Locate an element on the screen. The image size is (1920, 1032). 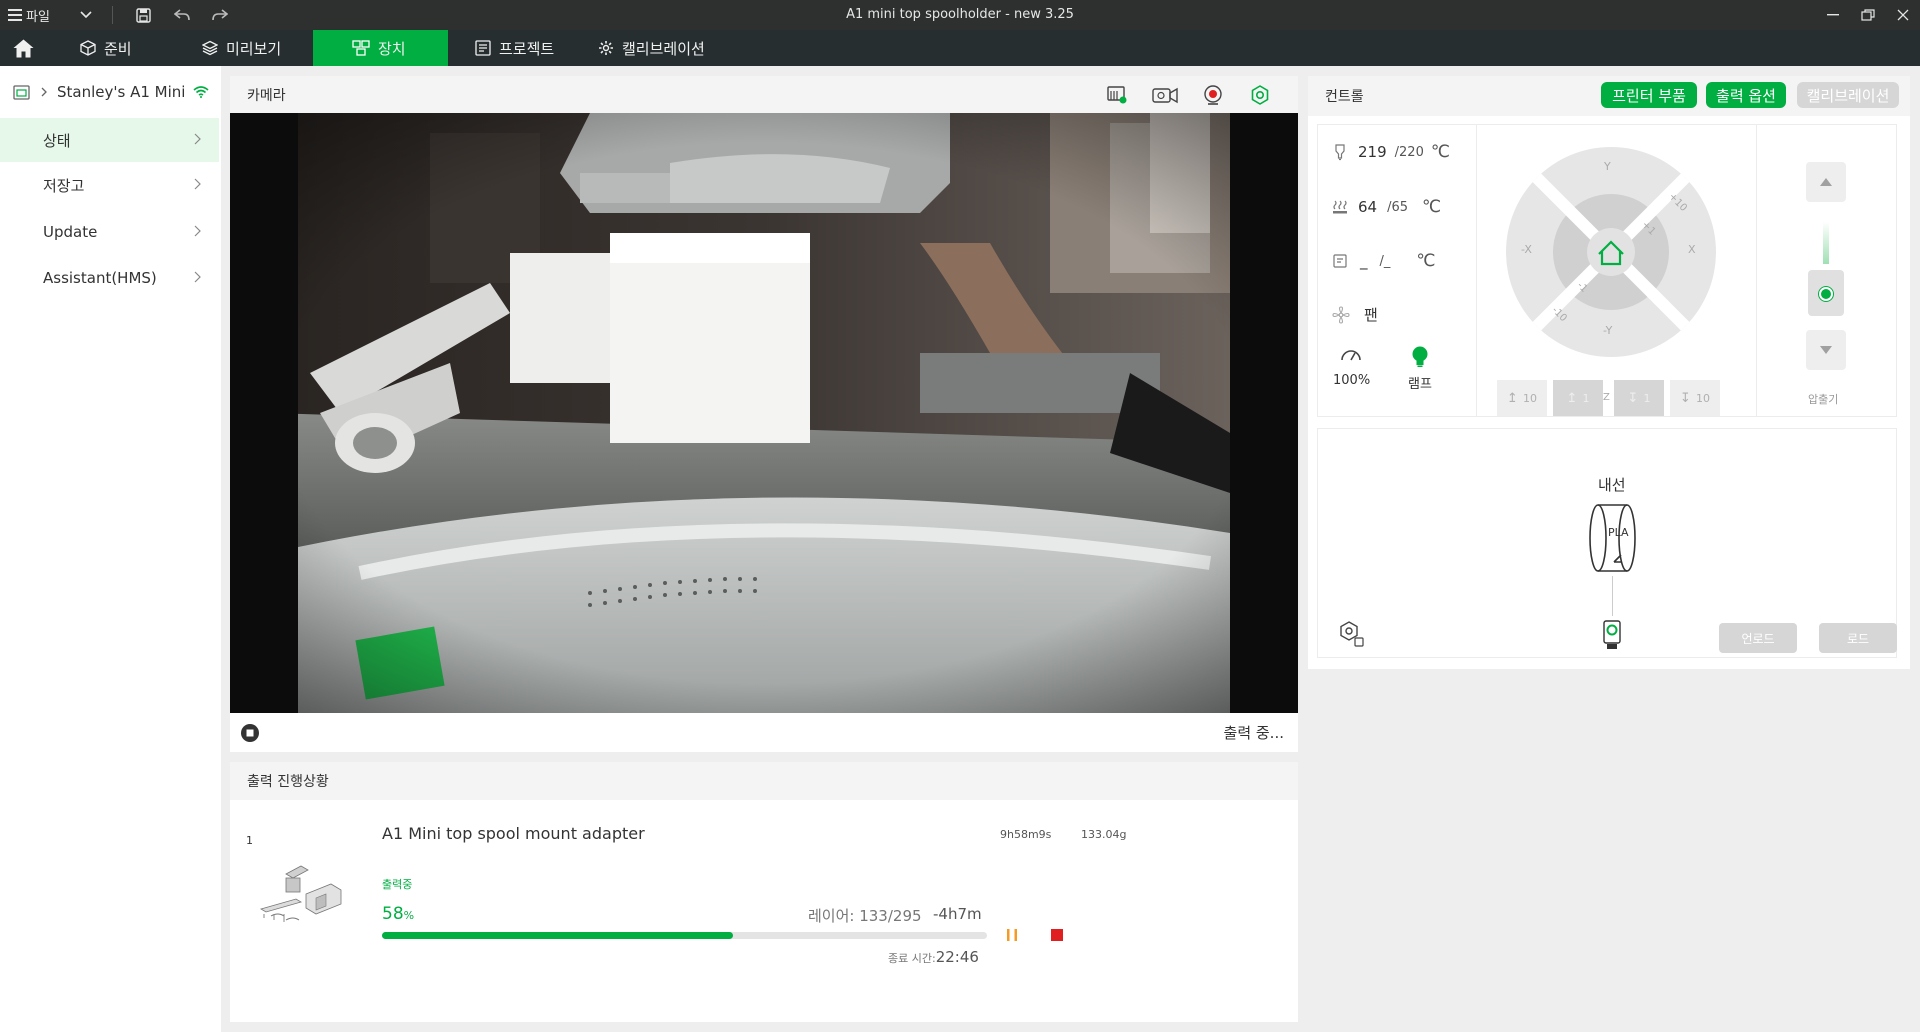
triangle-up-icon is located at coordinates (1826, 182).